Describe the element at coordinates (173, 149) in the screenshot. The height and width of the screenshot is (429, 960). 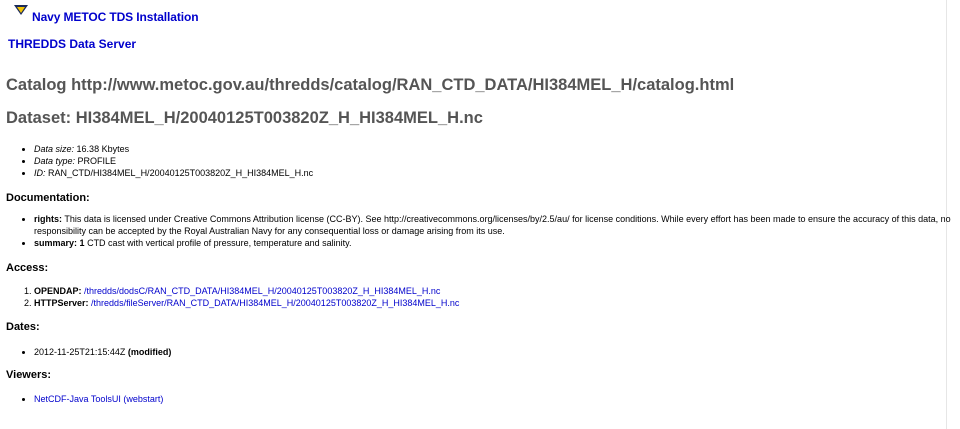
I see `property-item: Data size: 16.38 Kbytes` at that location.